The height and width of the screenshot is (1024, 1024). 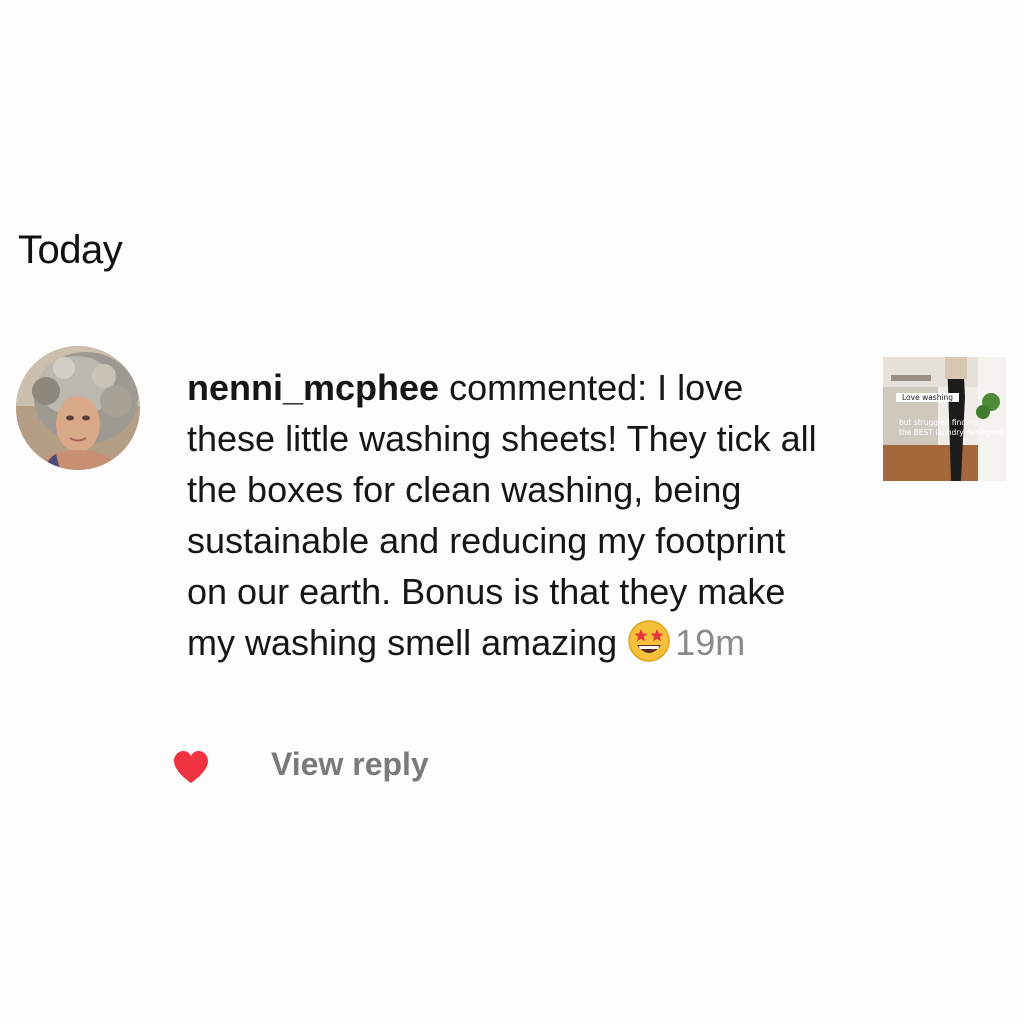 What do you see at coordinates (938, 422) in the screenshot?
I see `thumbnail-caption-2: but struggled finding` at bounding box center [938, 422].